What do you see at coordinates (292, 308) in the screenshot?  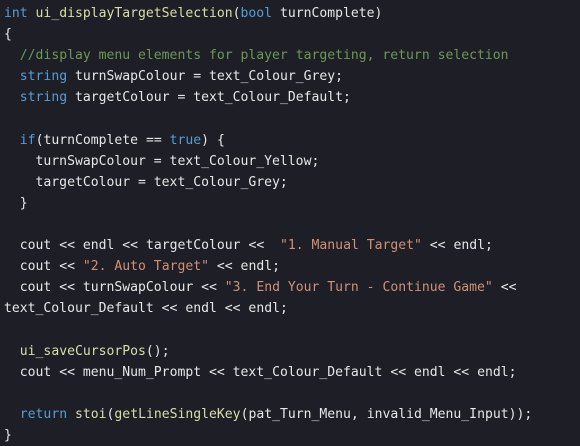 I see `code-line: text_Colour_Default << endl << endl;` at bounding box center [292, 308].